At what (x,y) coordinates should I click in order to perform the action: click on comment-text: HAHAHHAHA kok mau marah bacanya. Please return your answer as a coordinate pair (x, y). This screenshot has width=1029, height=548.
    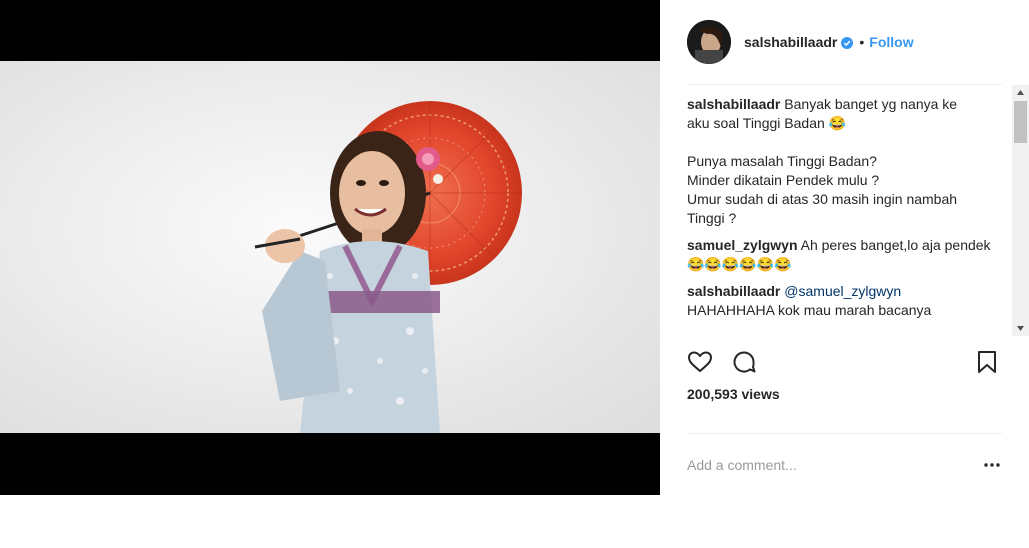
    Looking at the image, I should click on (809, 310).